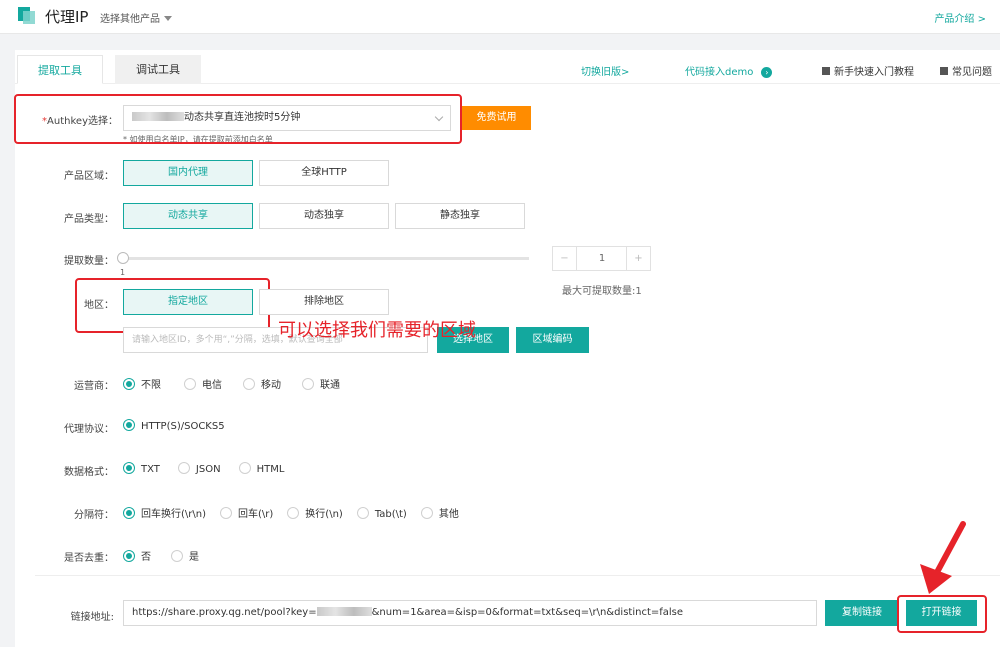 The width and height of the screenshot is (1000, 647). What do you see at coordinates (324, 216) in the screenshot?
I see `type-option-dynamic-exclusive: 动态独享` at bounding box center [324, 216].